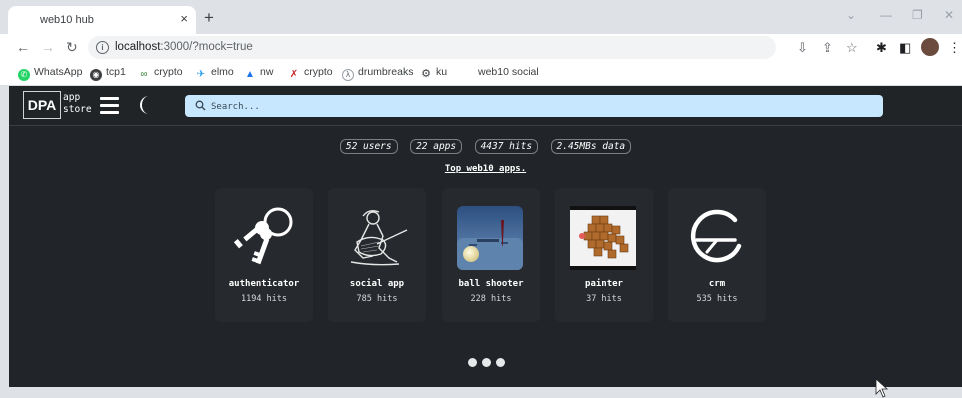 The height and width of the screenshot is (398, 962). I want to click on app-hits: 1194 hits, so click(264, 299).